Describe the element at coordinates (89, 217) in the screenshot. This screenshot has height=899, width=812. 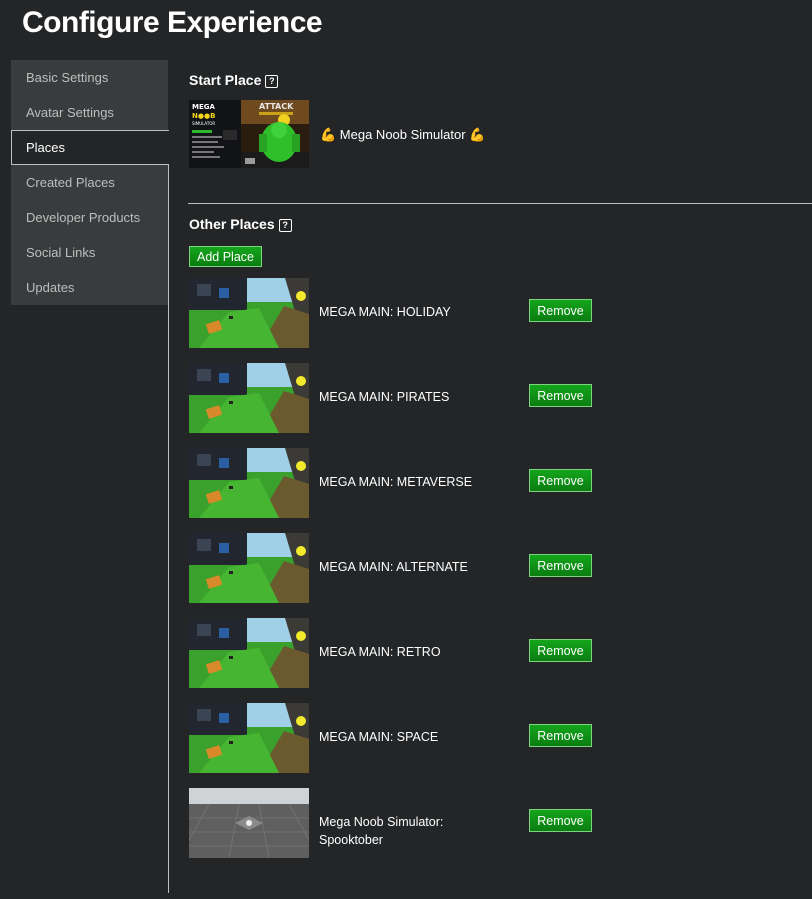
I see `sidebar-item-developer-products: Developer Products` at that location.